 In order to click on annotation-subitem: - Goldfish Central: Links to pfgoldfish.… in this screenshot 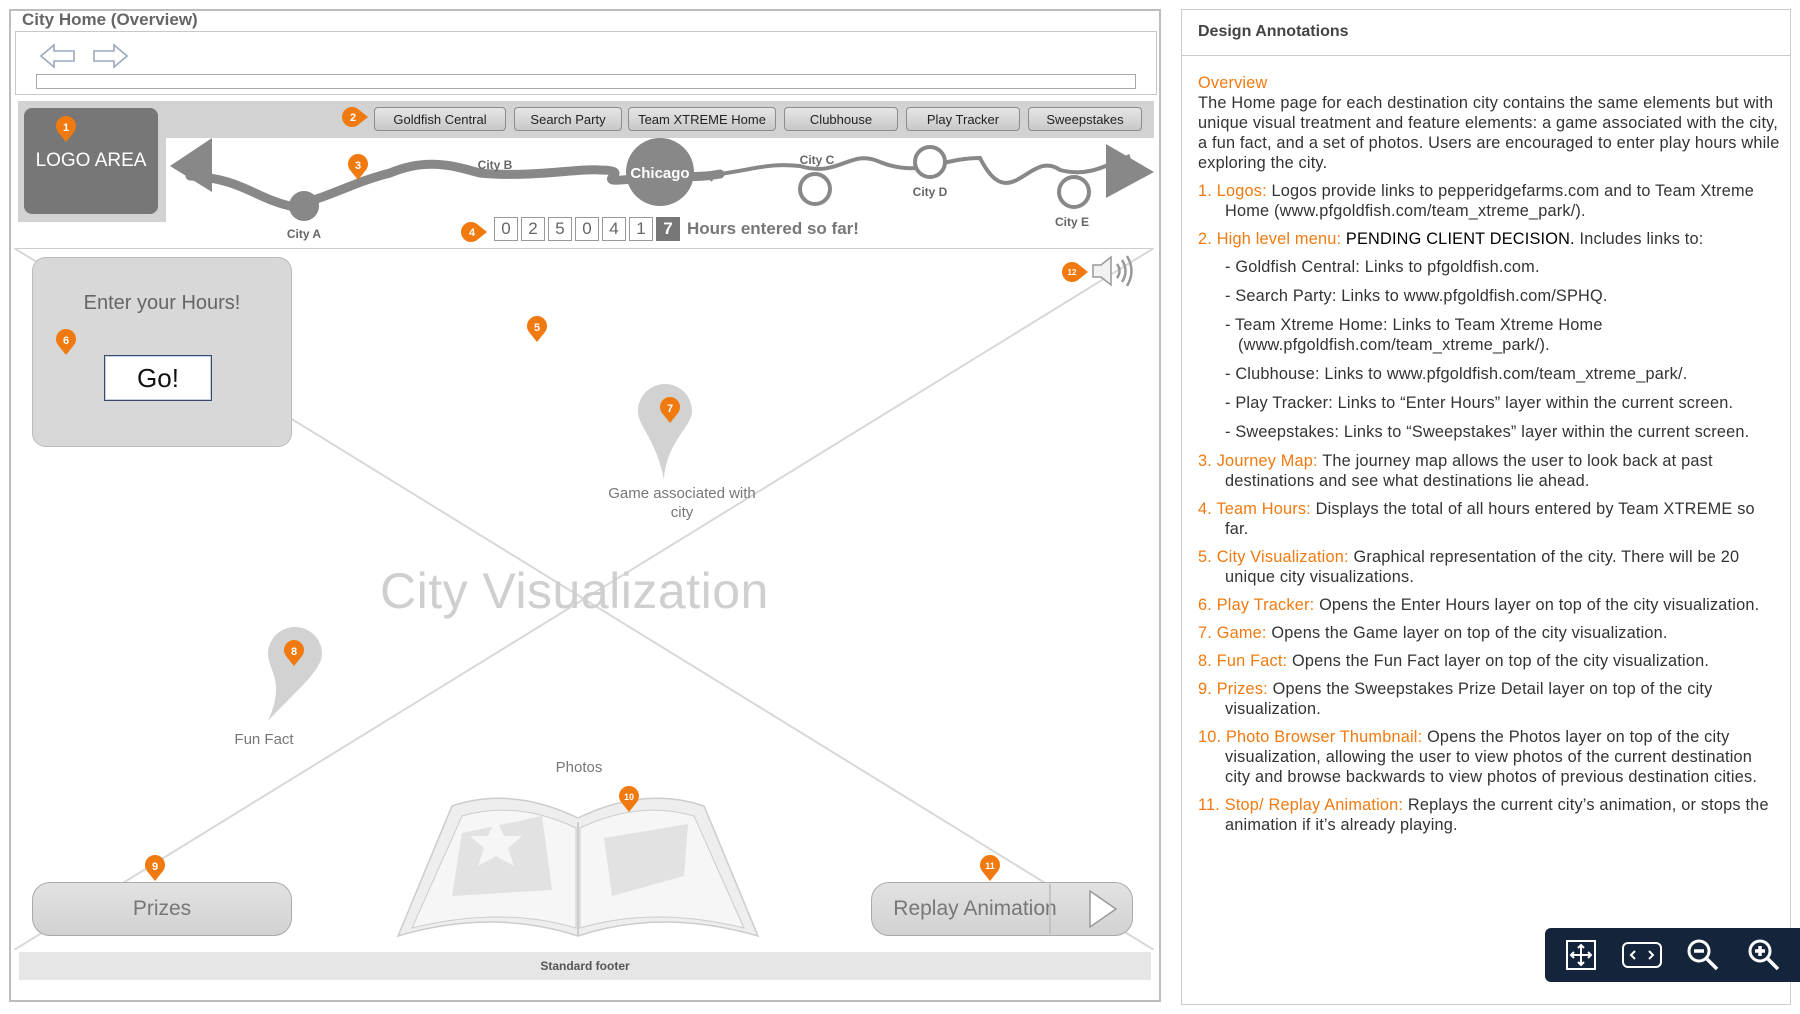, I will do `click(1382, 267)`.